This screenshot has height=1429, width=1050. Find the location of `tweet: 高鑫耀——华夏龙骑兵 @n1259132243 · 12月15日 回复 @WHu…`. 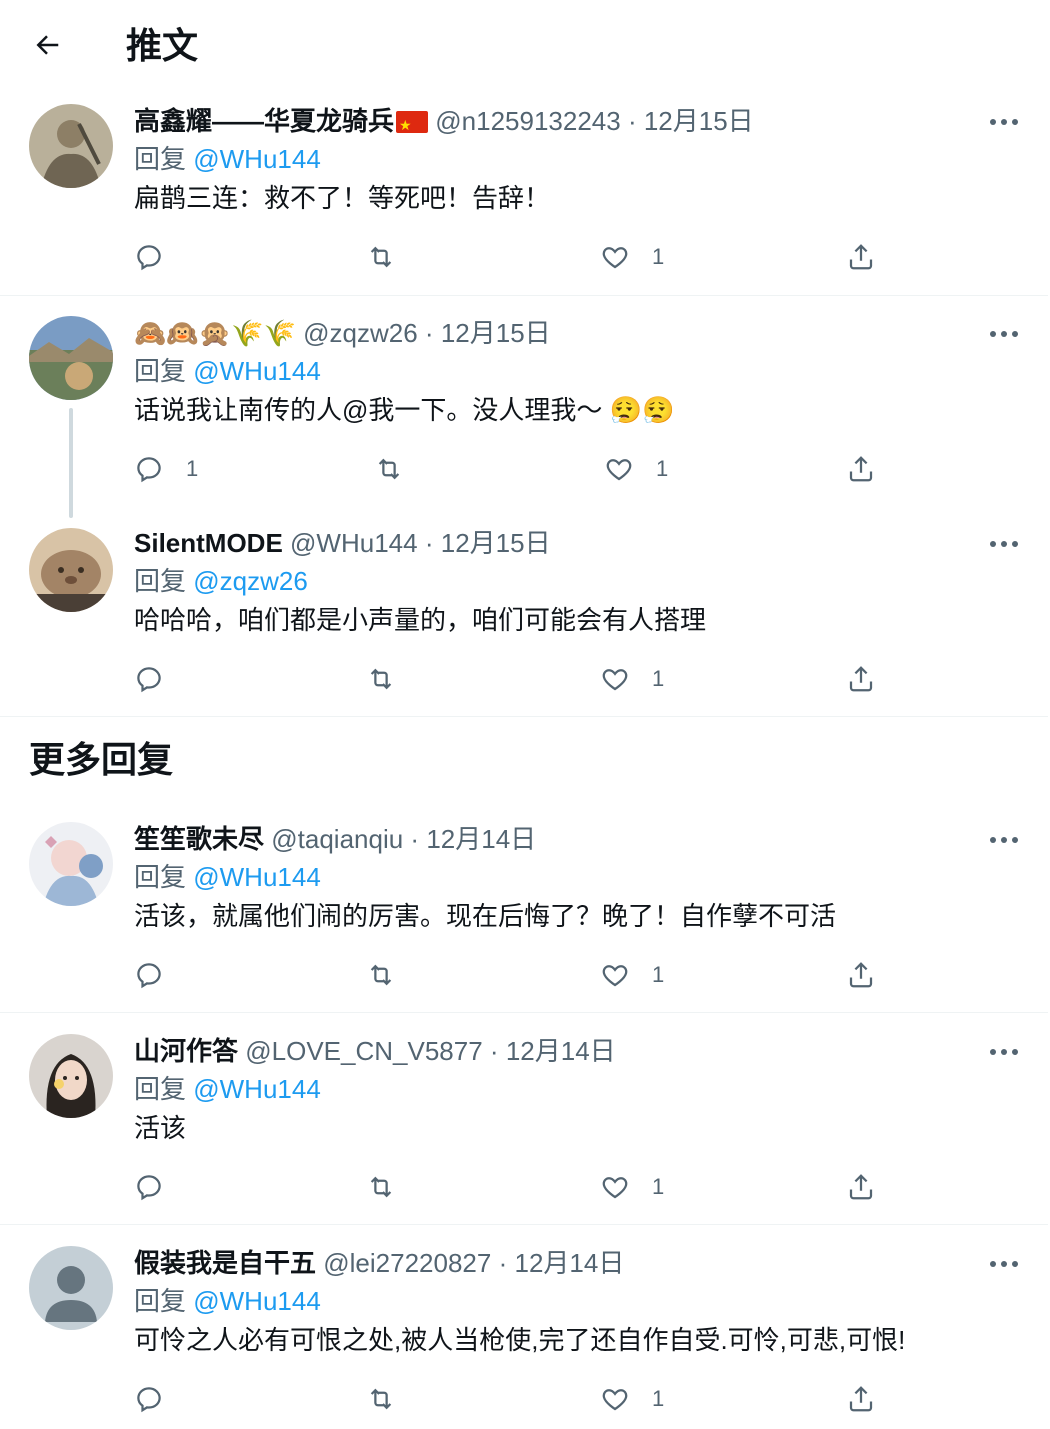

tweet: 高鑫耀——华夏龙骑兵 @n1259132243 · 12月15日 回复 @WHu… is located at coordinates (524, 194).